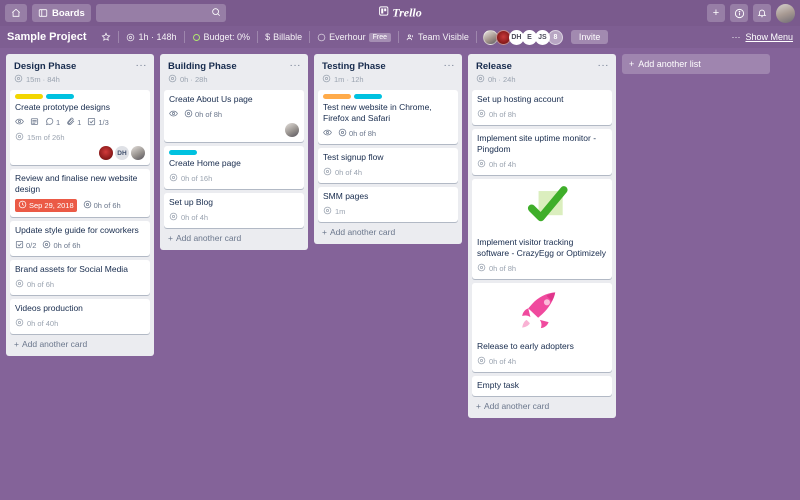 The image size is (800, 500). Describe the element at coordinates (71, 269) in the screenshot. I see `card-title: Brand assets for Social Media` at that location.